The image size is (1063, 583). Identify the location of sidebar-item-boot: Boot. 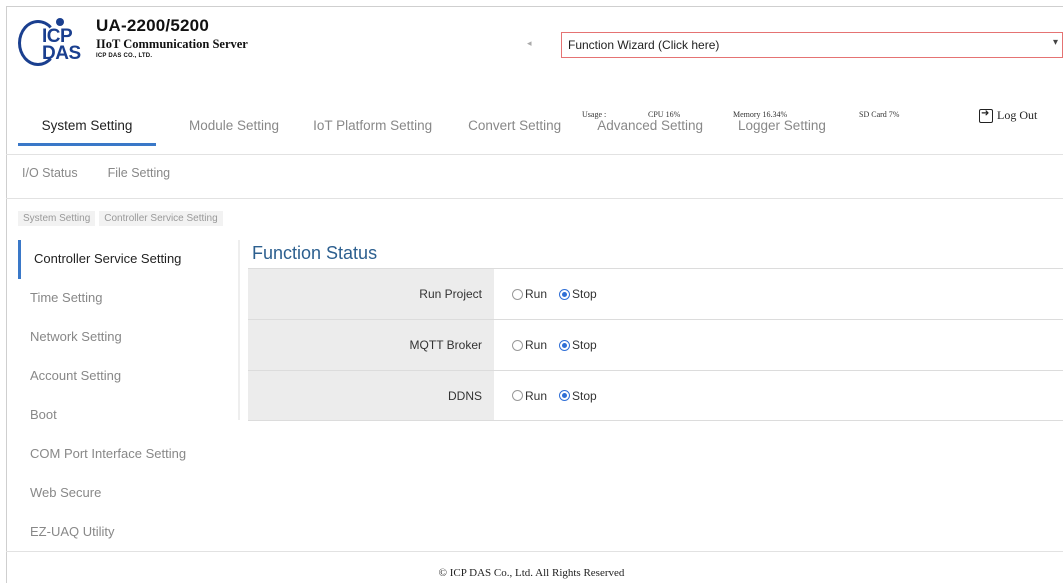
(128, 415).